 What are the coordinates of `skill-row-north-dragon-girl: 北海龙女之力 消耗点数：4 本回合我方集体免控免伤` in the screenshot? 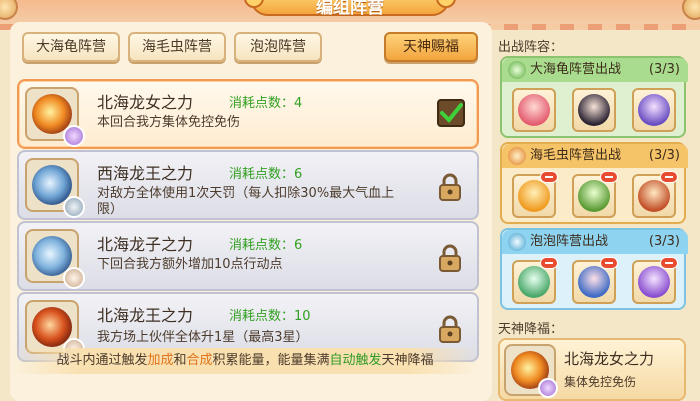 It's located at (248, 114).